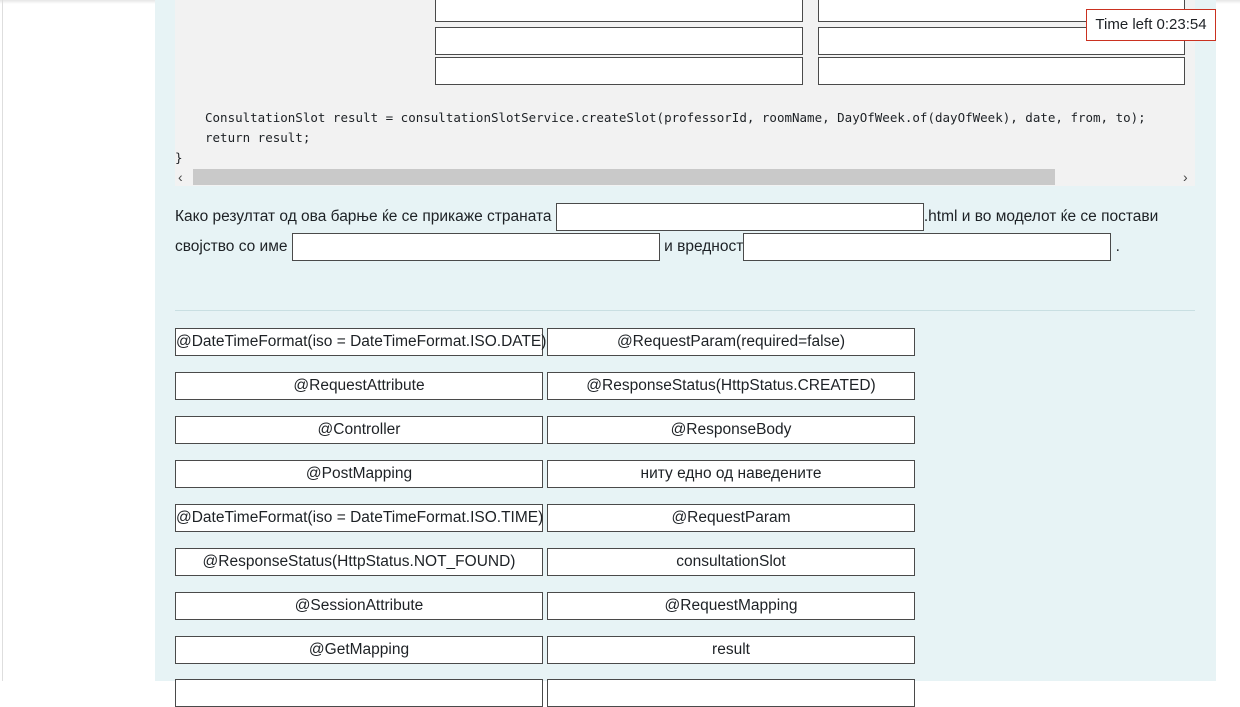 The width and height of the screenshot is (1240, 707). Describe the element at coordinates (179, 157) in the screenshot. I see `code-line-close-brace: }` at that location.